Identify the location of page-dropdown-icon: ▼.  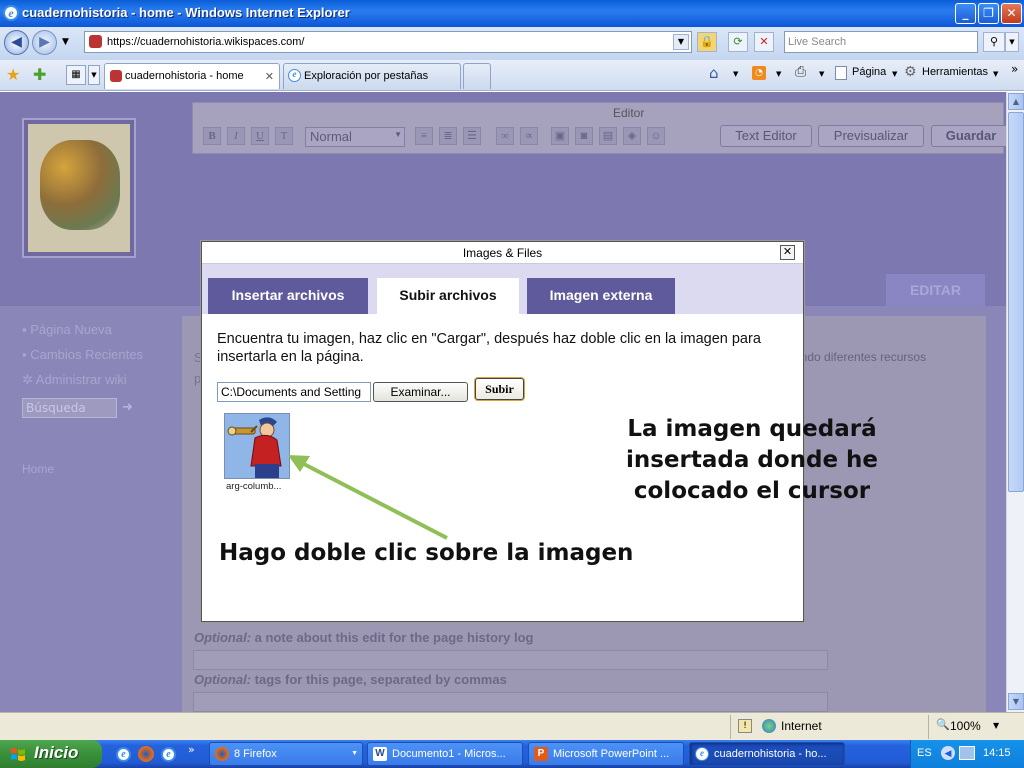
(894, 74).